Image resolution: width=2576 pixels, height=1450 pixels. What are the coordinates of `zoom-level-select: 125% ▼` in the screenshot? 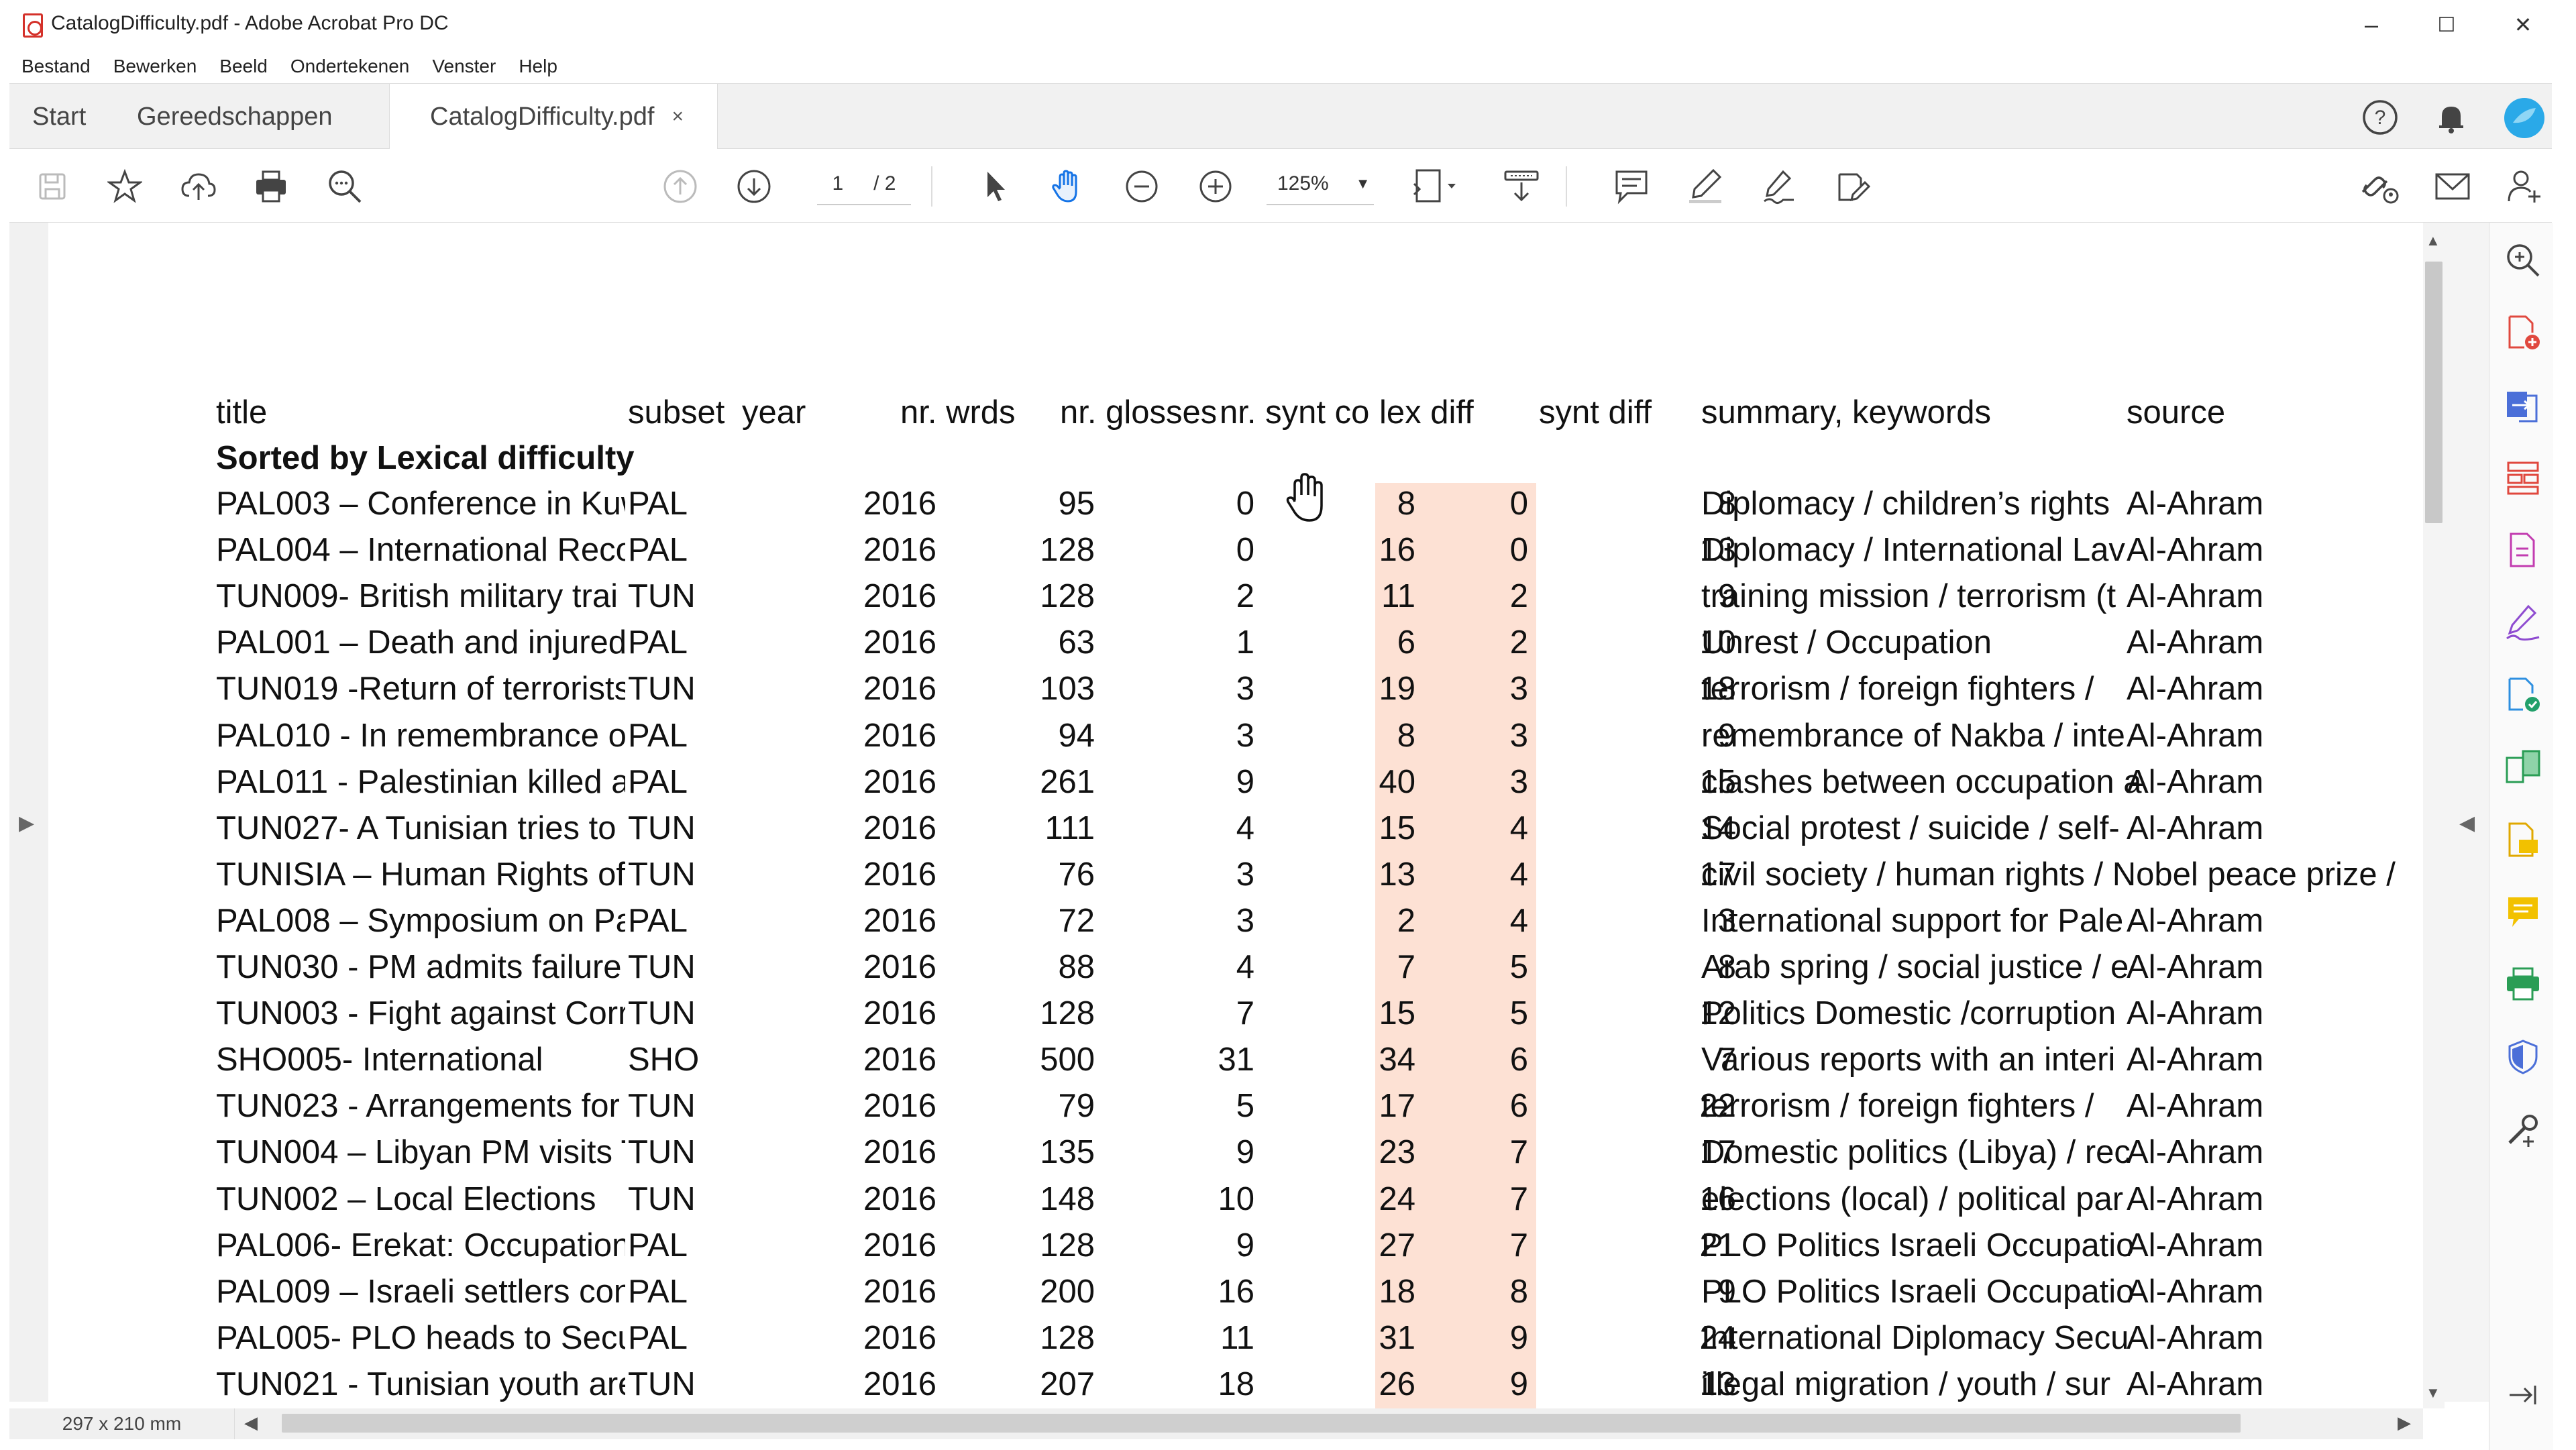 It's located at (1320, 184).